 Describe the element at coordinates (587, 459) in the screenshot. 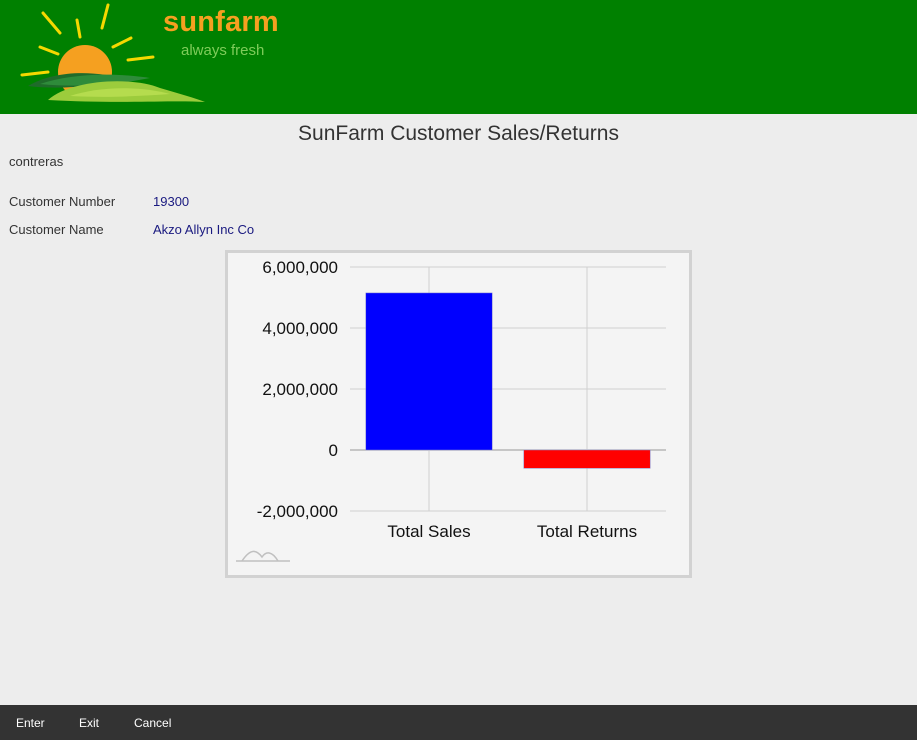

I see `bar-total-returns` at that location.